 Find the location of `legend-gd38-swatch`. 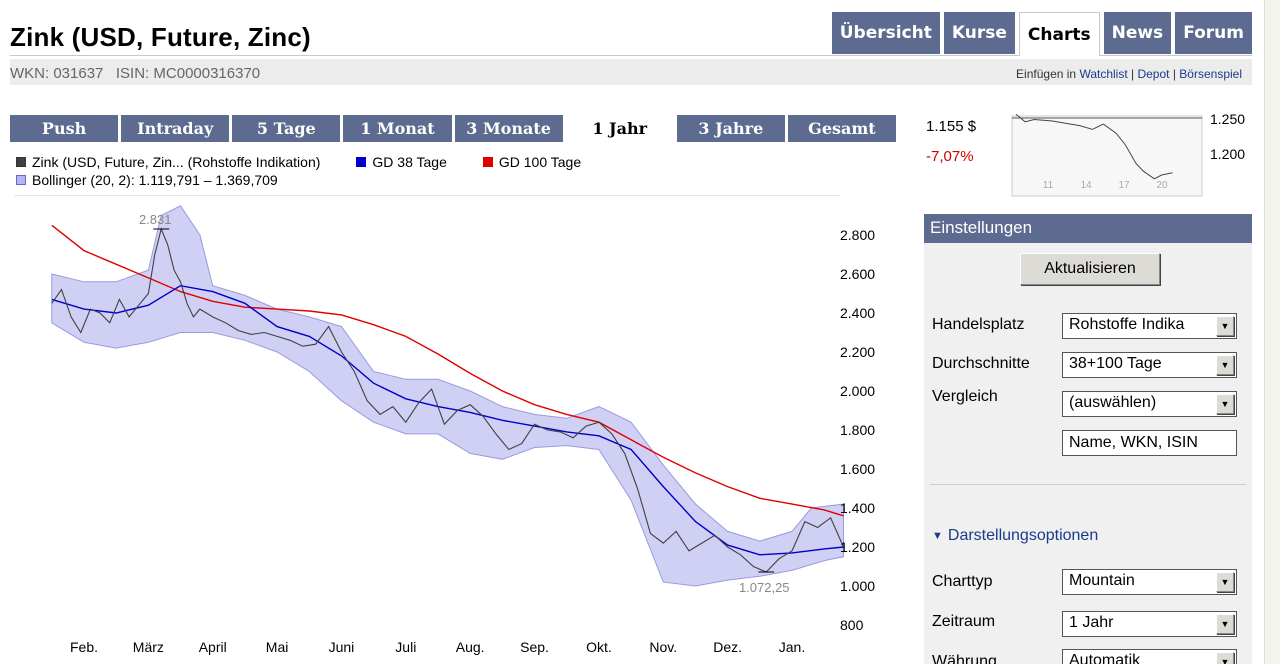

legend-gd38-swatch is located at coordinates (361, 162).